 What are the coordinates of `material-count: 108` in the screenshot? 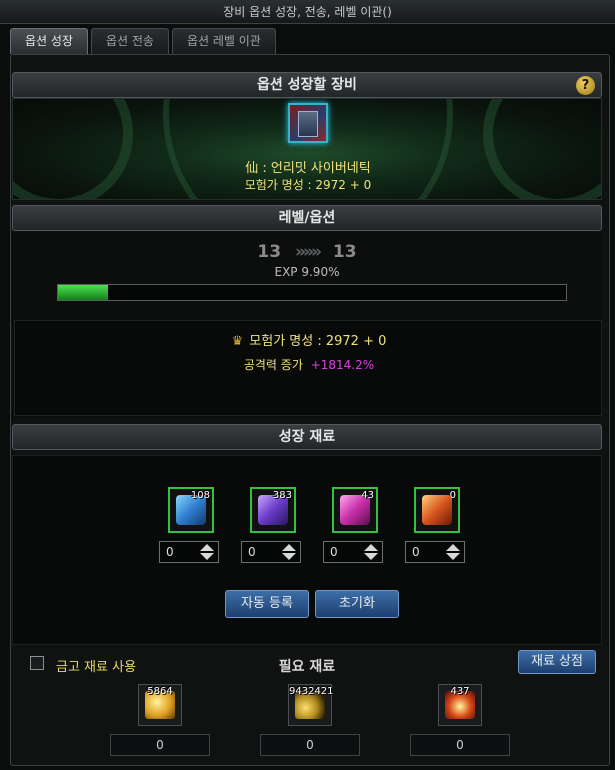 It's located at (200, 495).